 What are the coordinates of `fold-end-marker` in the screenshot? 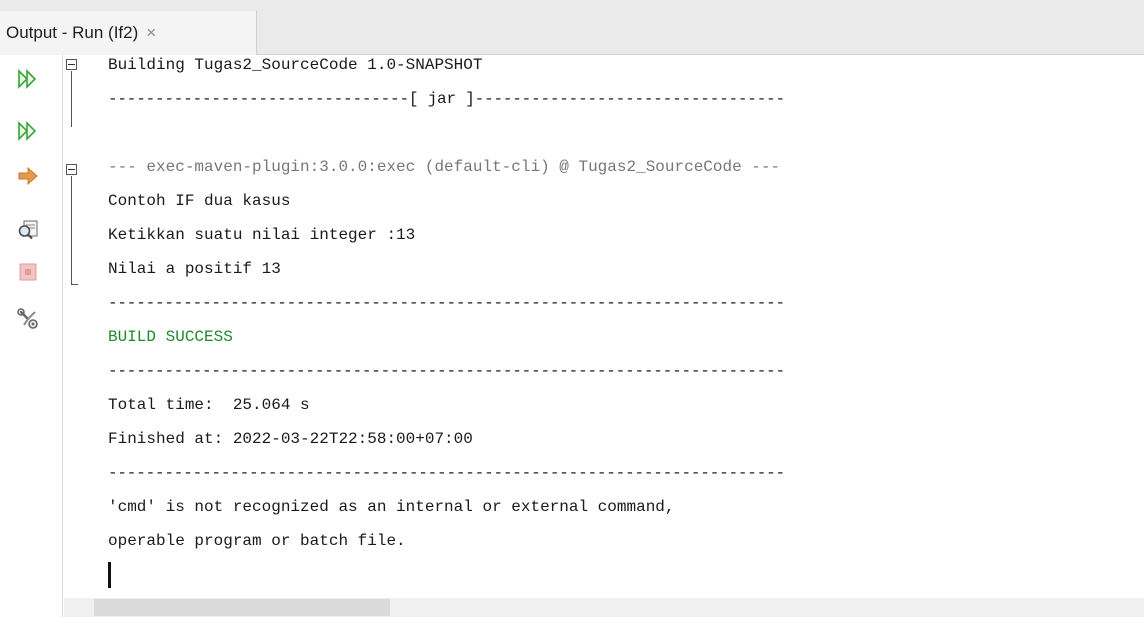 It's located at (74, 284).